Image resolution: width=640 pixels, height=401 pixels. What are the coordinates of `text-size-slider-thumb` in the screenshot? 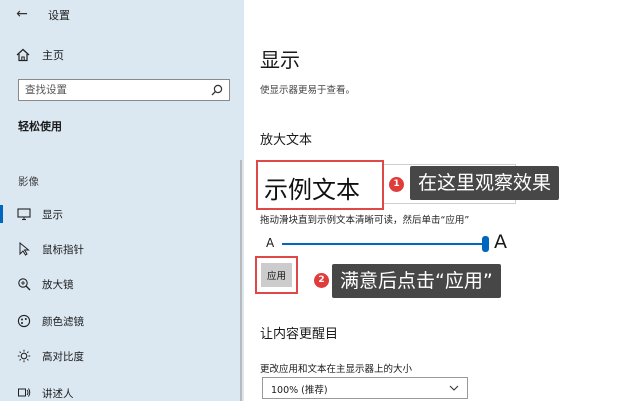 It's located at (485, 244).